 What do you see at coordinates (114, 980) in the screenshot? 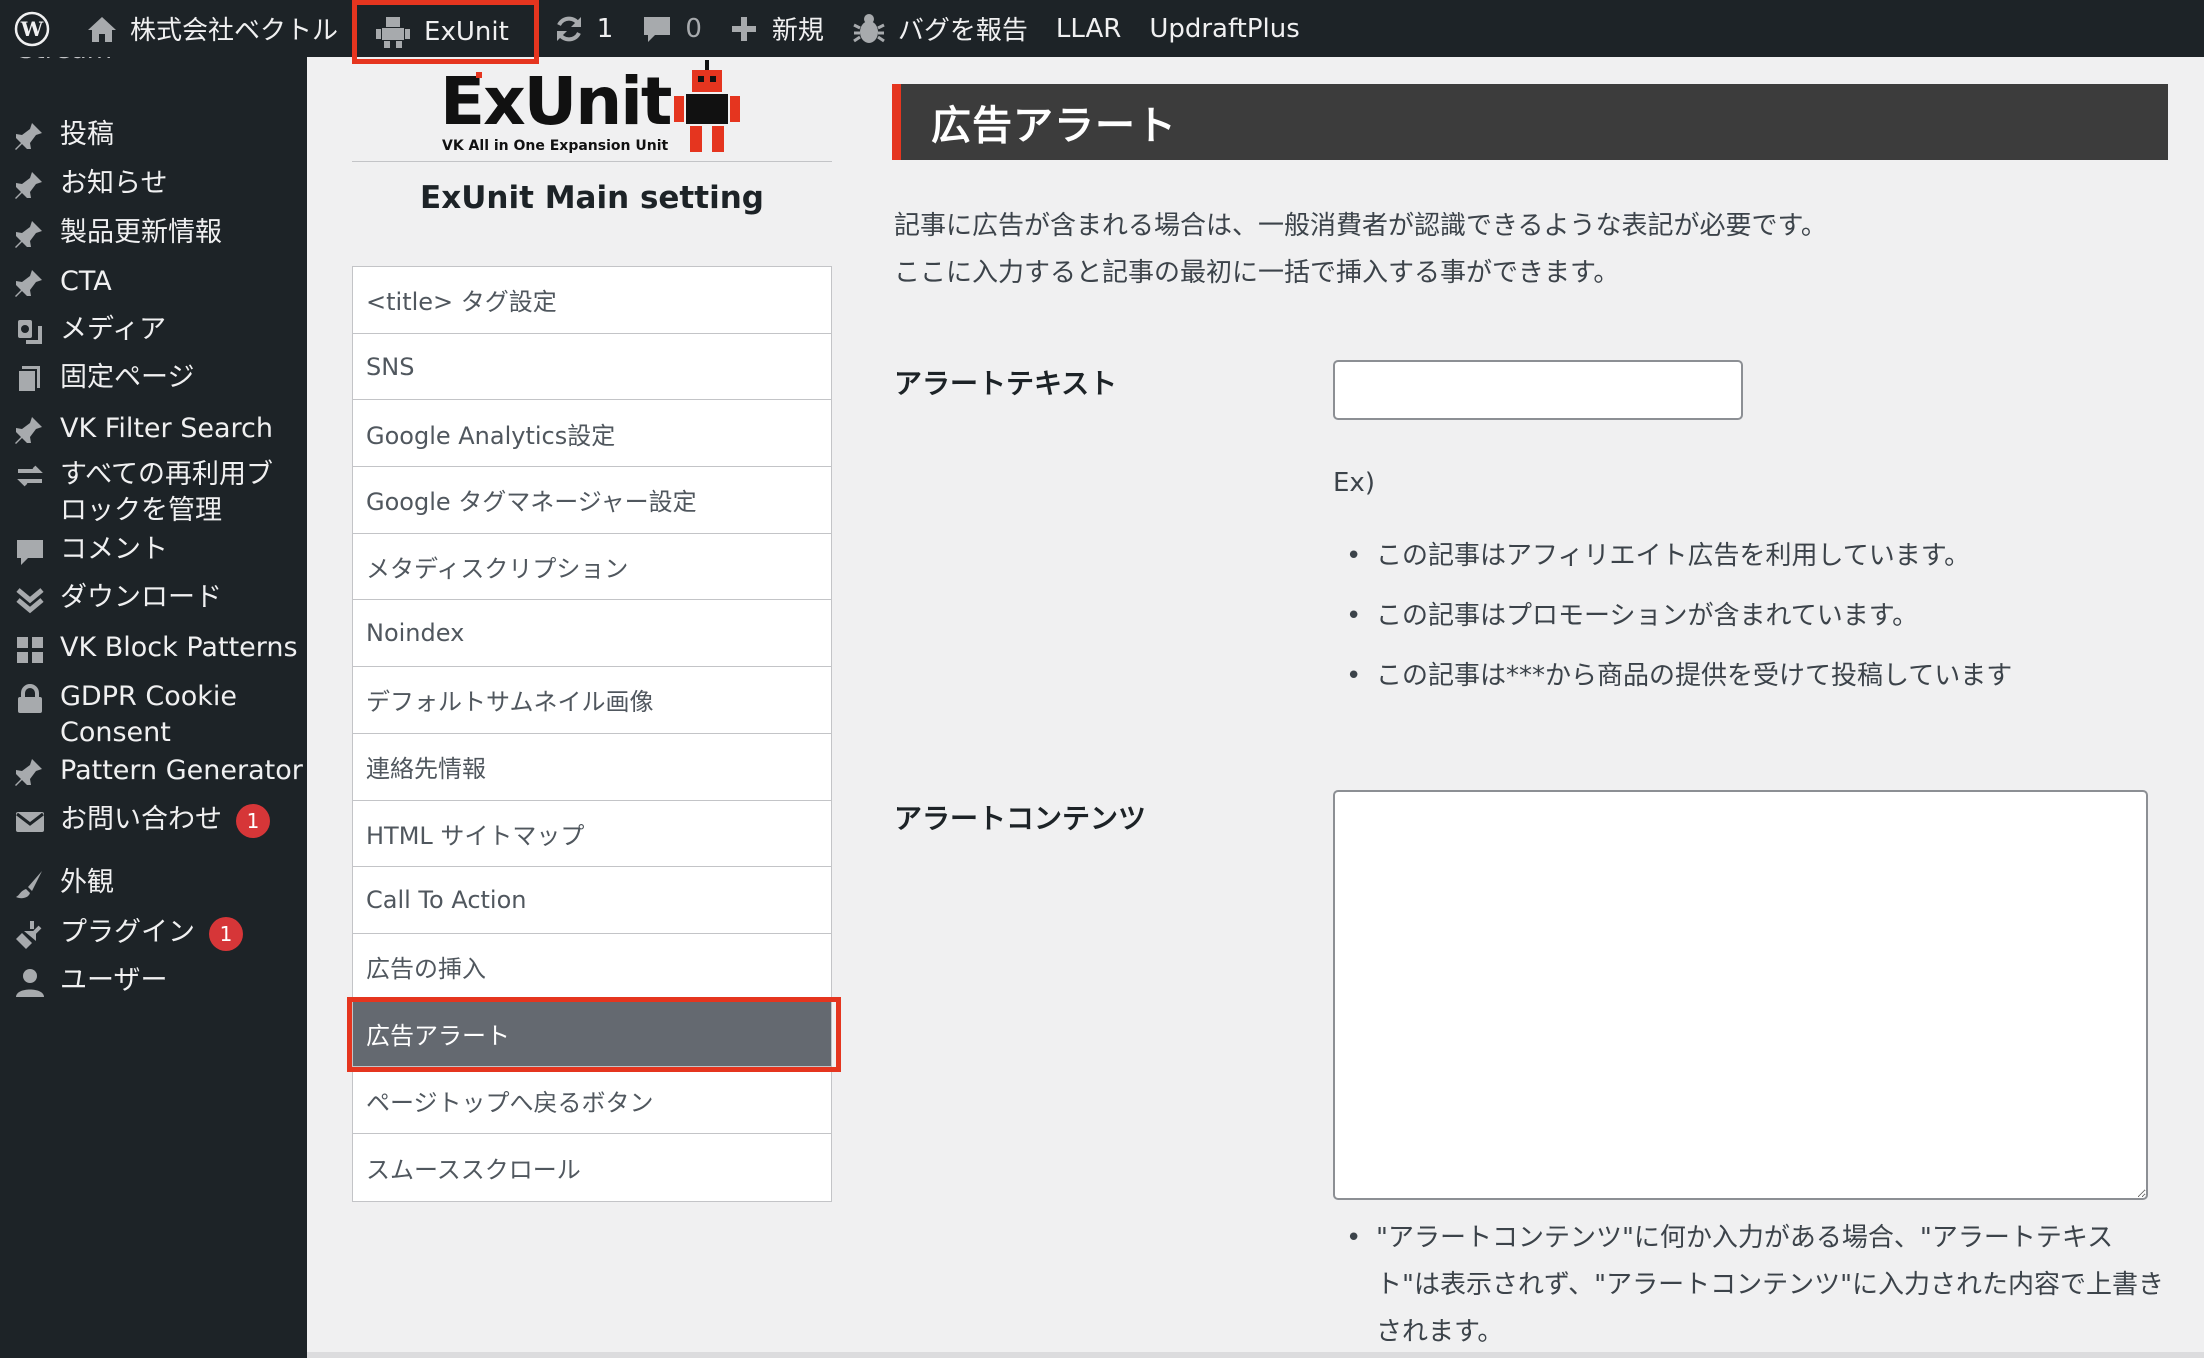
I see `sidebar-item-label: ユーザー` at bounding box center [114, 980].